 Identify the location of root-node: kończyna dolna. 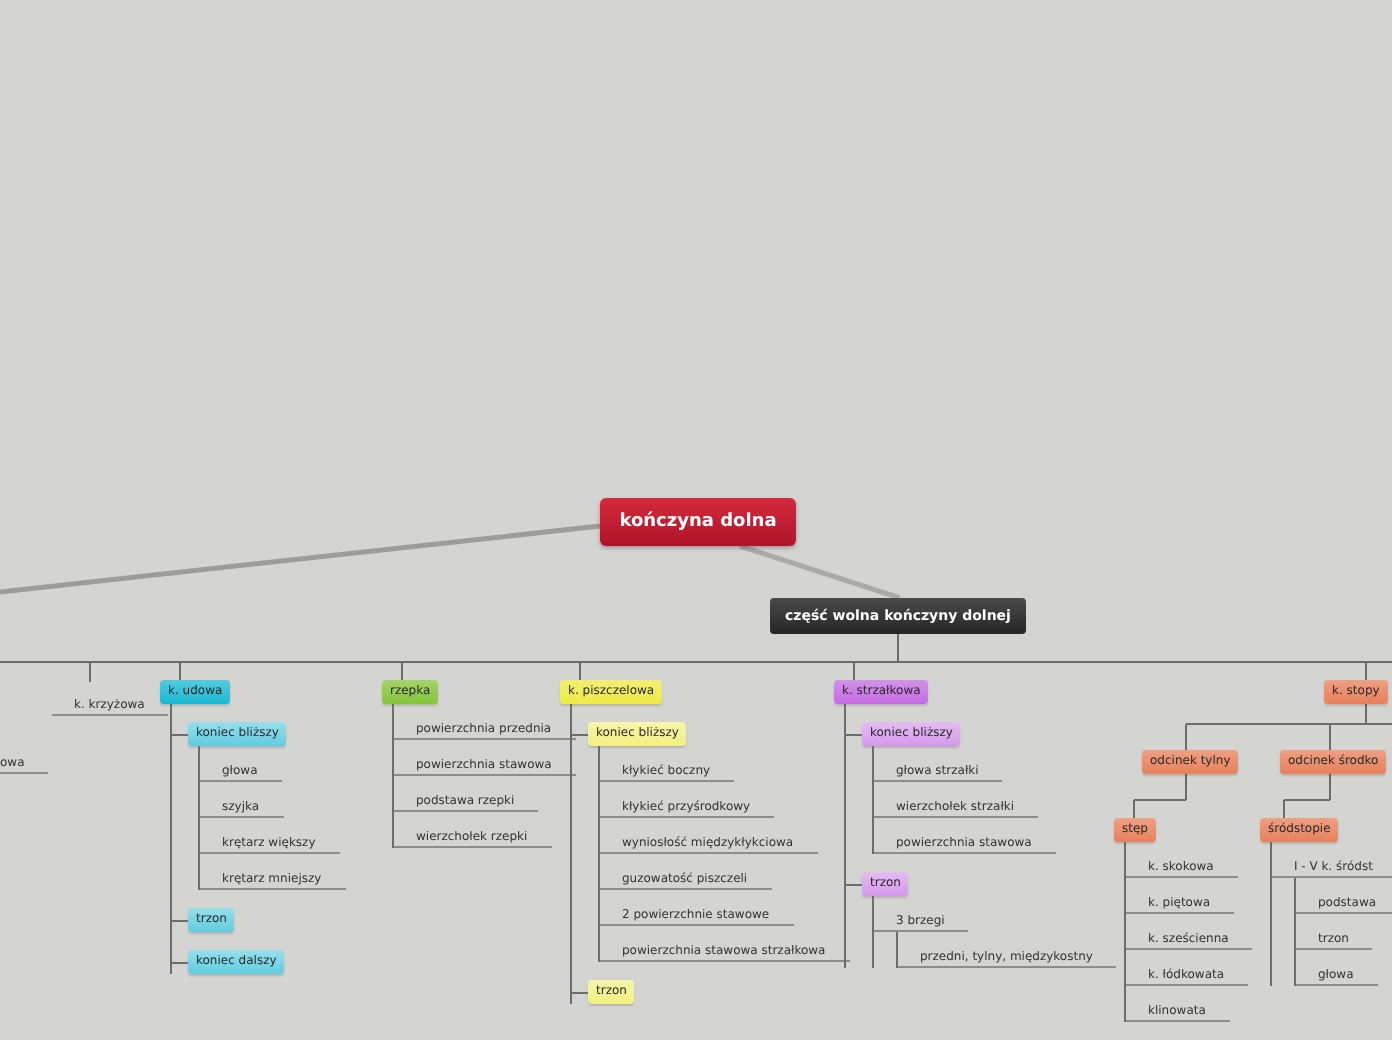
(698, 522).